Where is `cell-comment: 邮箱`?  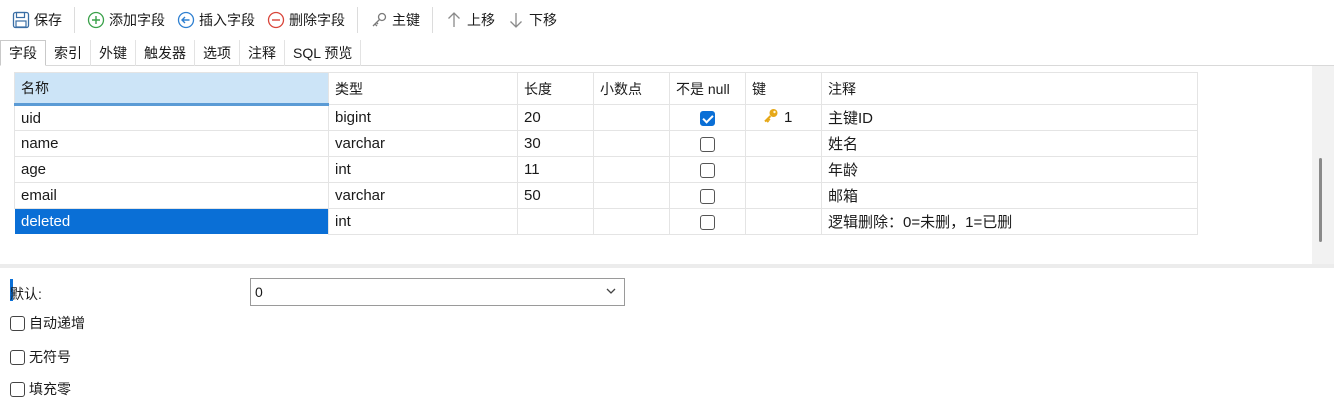 cell-comment: 邮箱 is located at coordinates (1009, 195).